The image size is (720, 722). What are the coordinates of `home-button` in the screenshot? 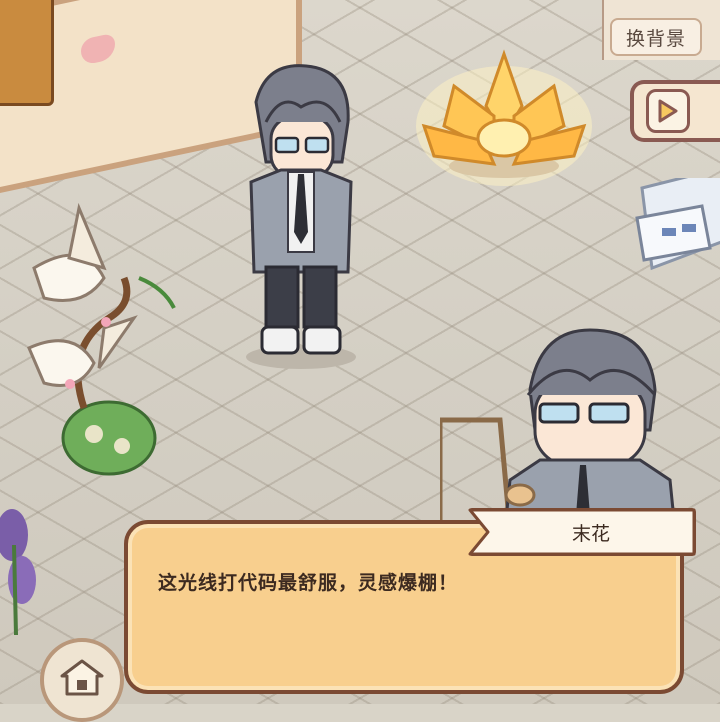 It's located at (82, 680).